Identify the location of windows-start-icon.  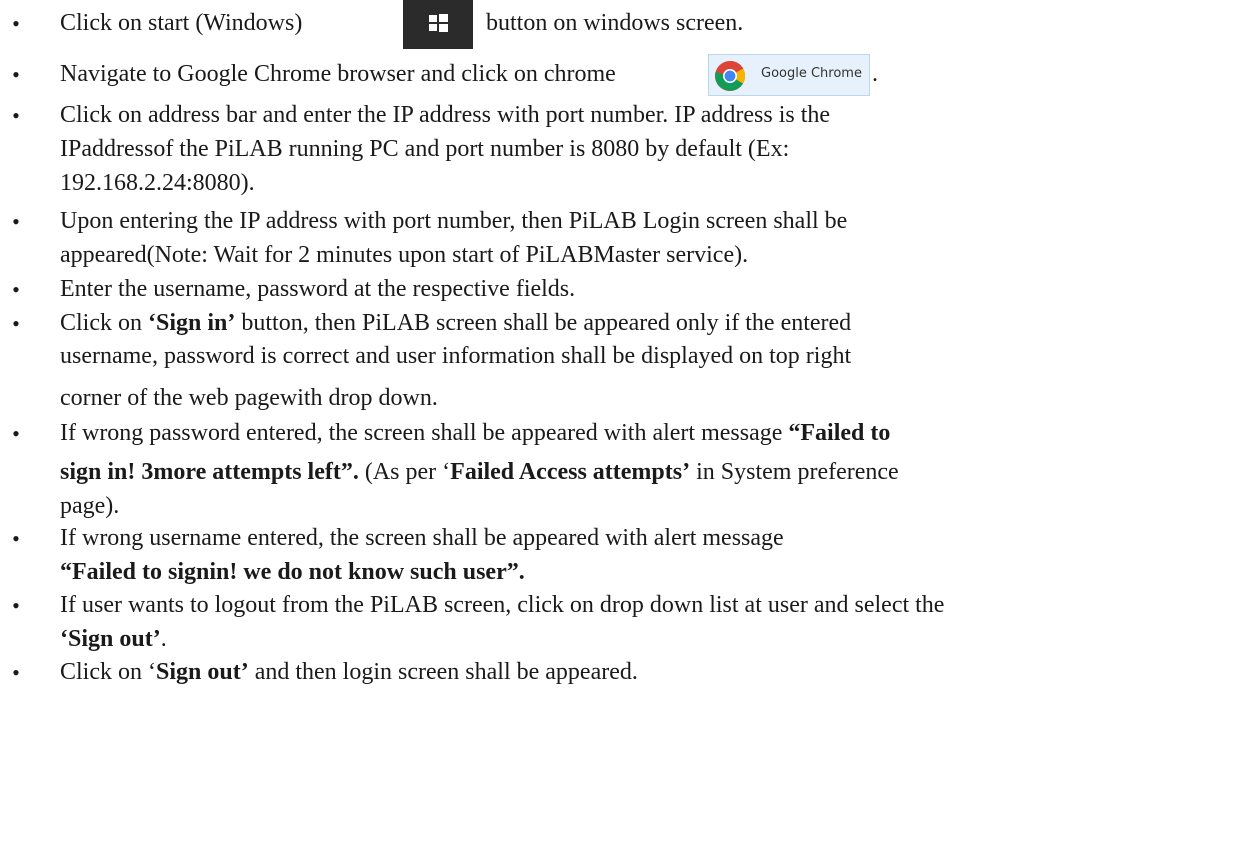
(438, 24).